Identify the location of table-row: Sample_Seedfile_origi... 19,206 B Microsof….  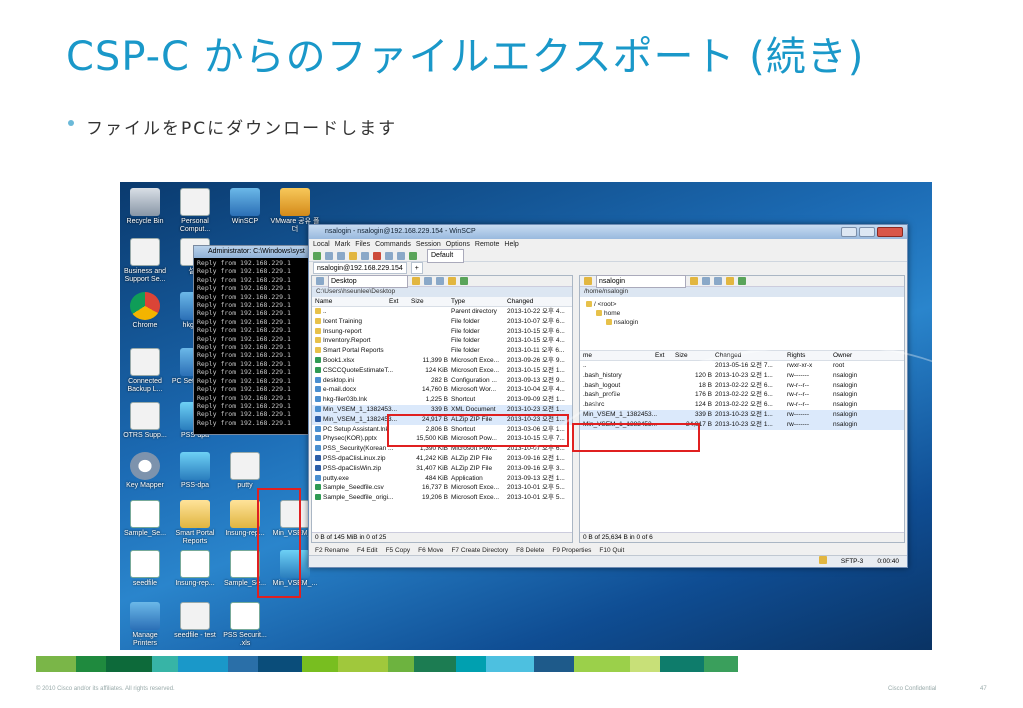
(442, 498).